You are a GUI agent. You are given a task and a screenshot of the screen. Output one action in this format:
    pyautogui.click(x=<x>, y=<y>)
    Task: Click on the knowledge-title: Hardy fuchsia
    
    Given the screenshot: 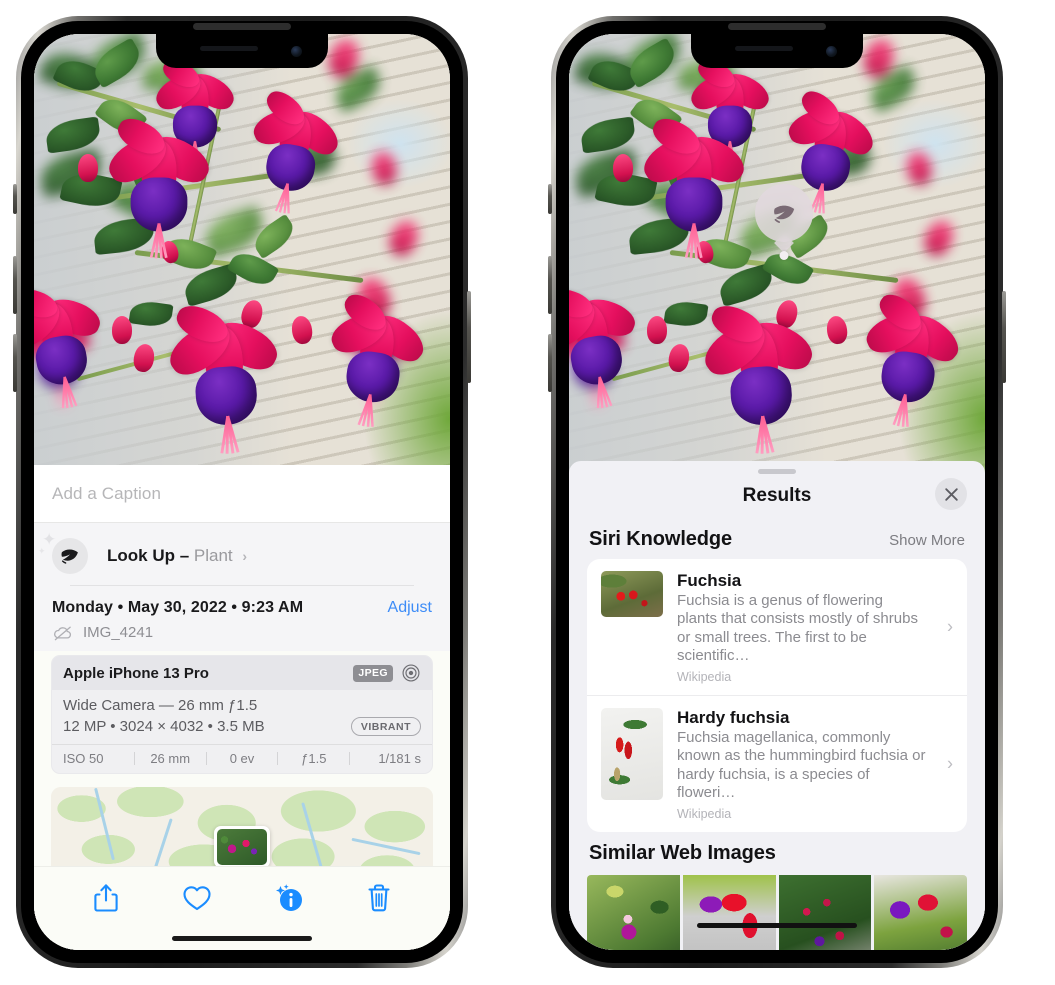 What is the action you would take?
    pyautogui.click(x=733, y=718)
    